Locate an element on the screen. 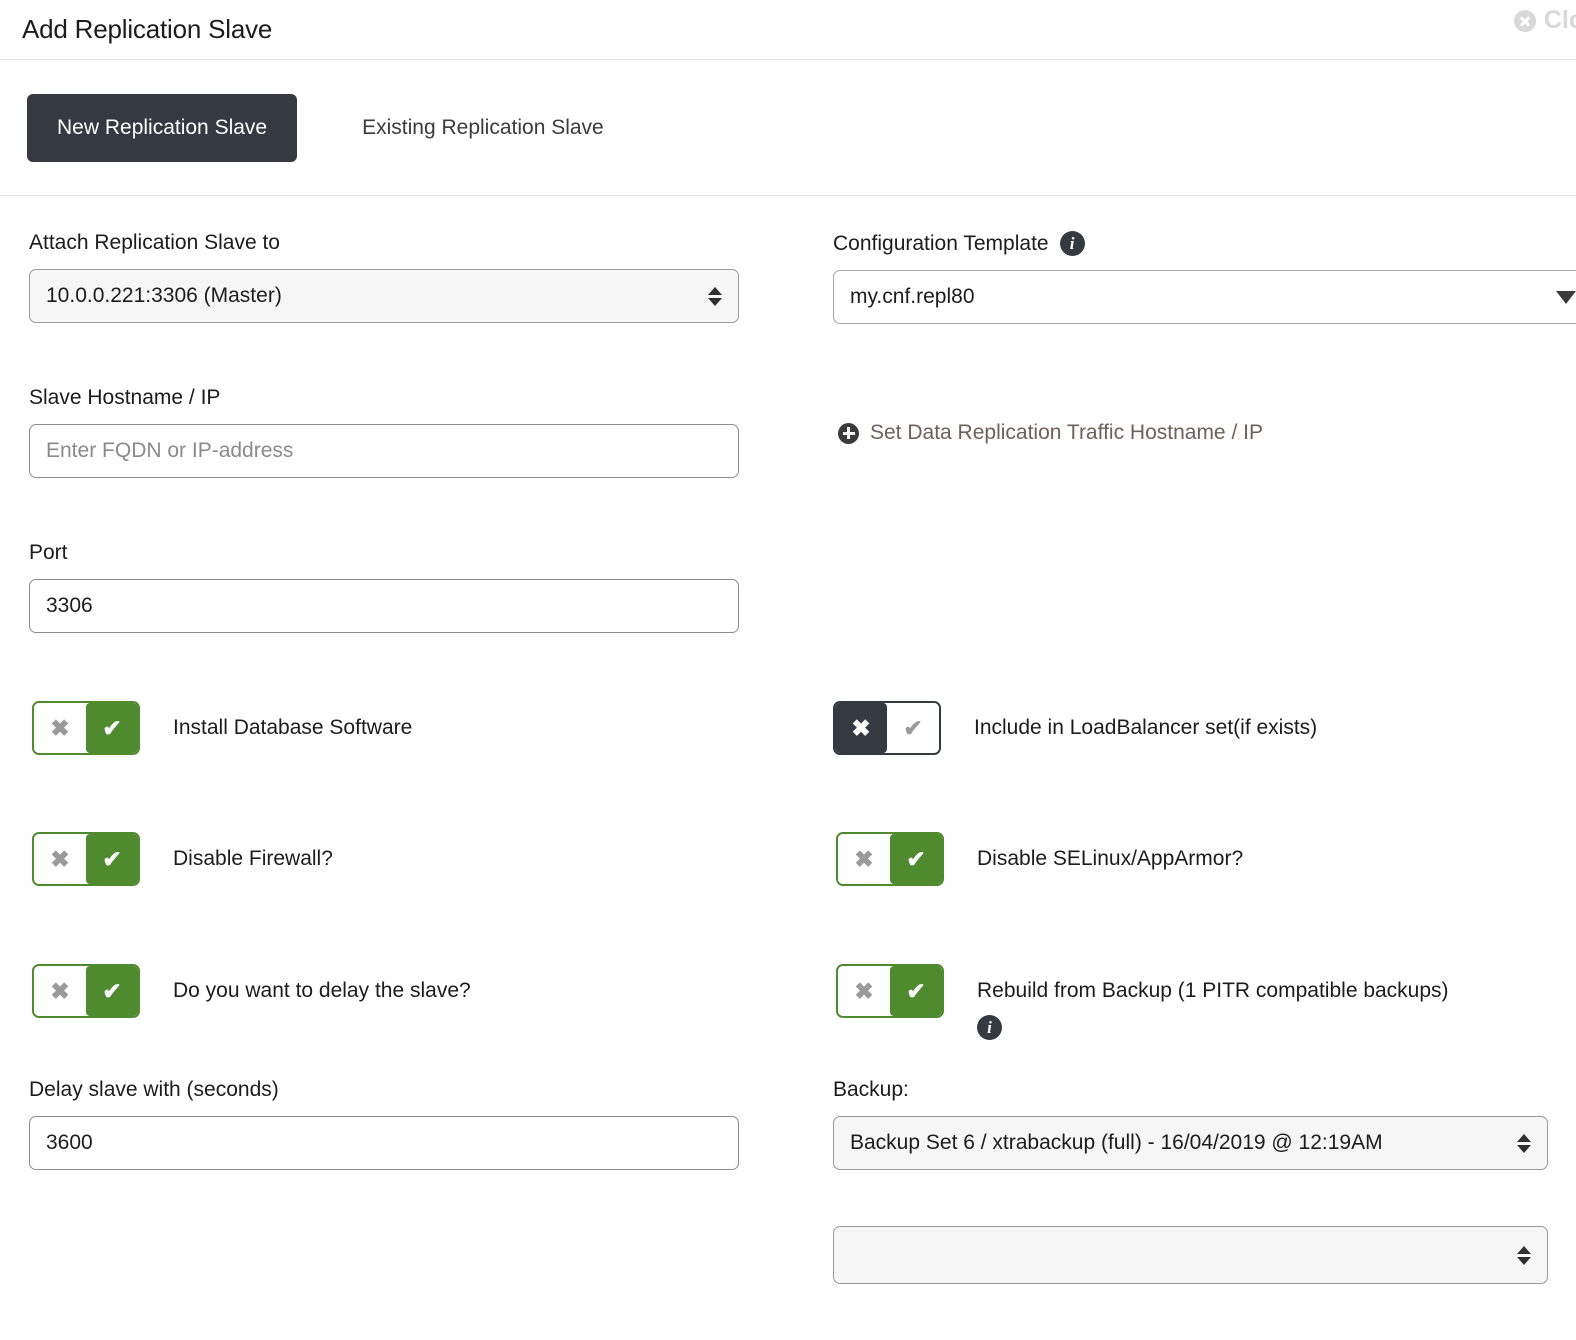 The width and height of the screenshot is (1576, 1340). toggle-row-delay-slave: ✖ ✔ Do you want to delay the slave? is located at coordinates (251, 991).